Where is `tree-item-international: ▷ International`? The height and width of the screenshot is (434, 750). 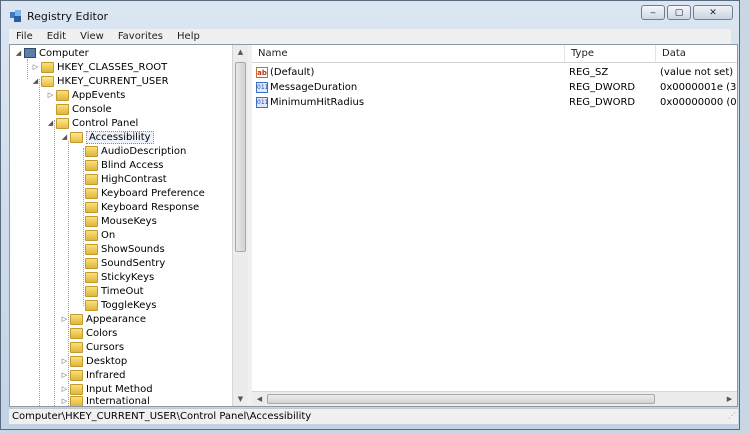
tree-item-international: ▷ International is located at coordinates (105, 400).